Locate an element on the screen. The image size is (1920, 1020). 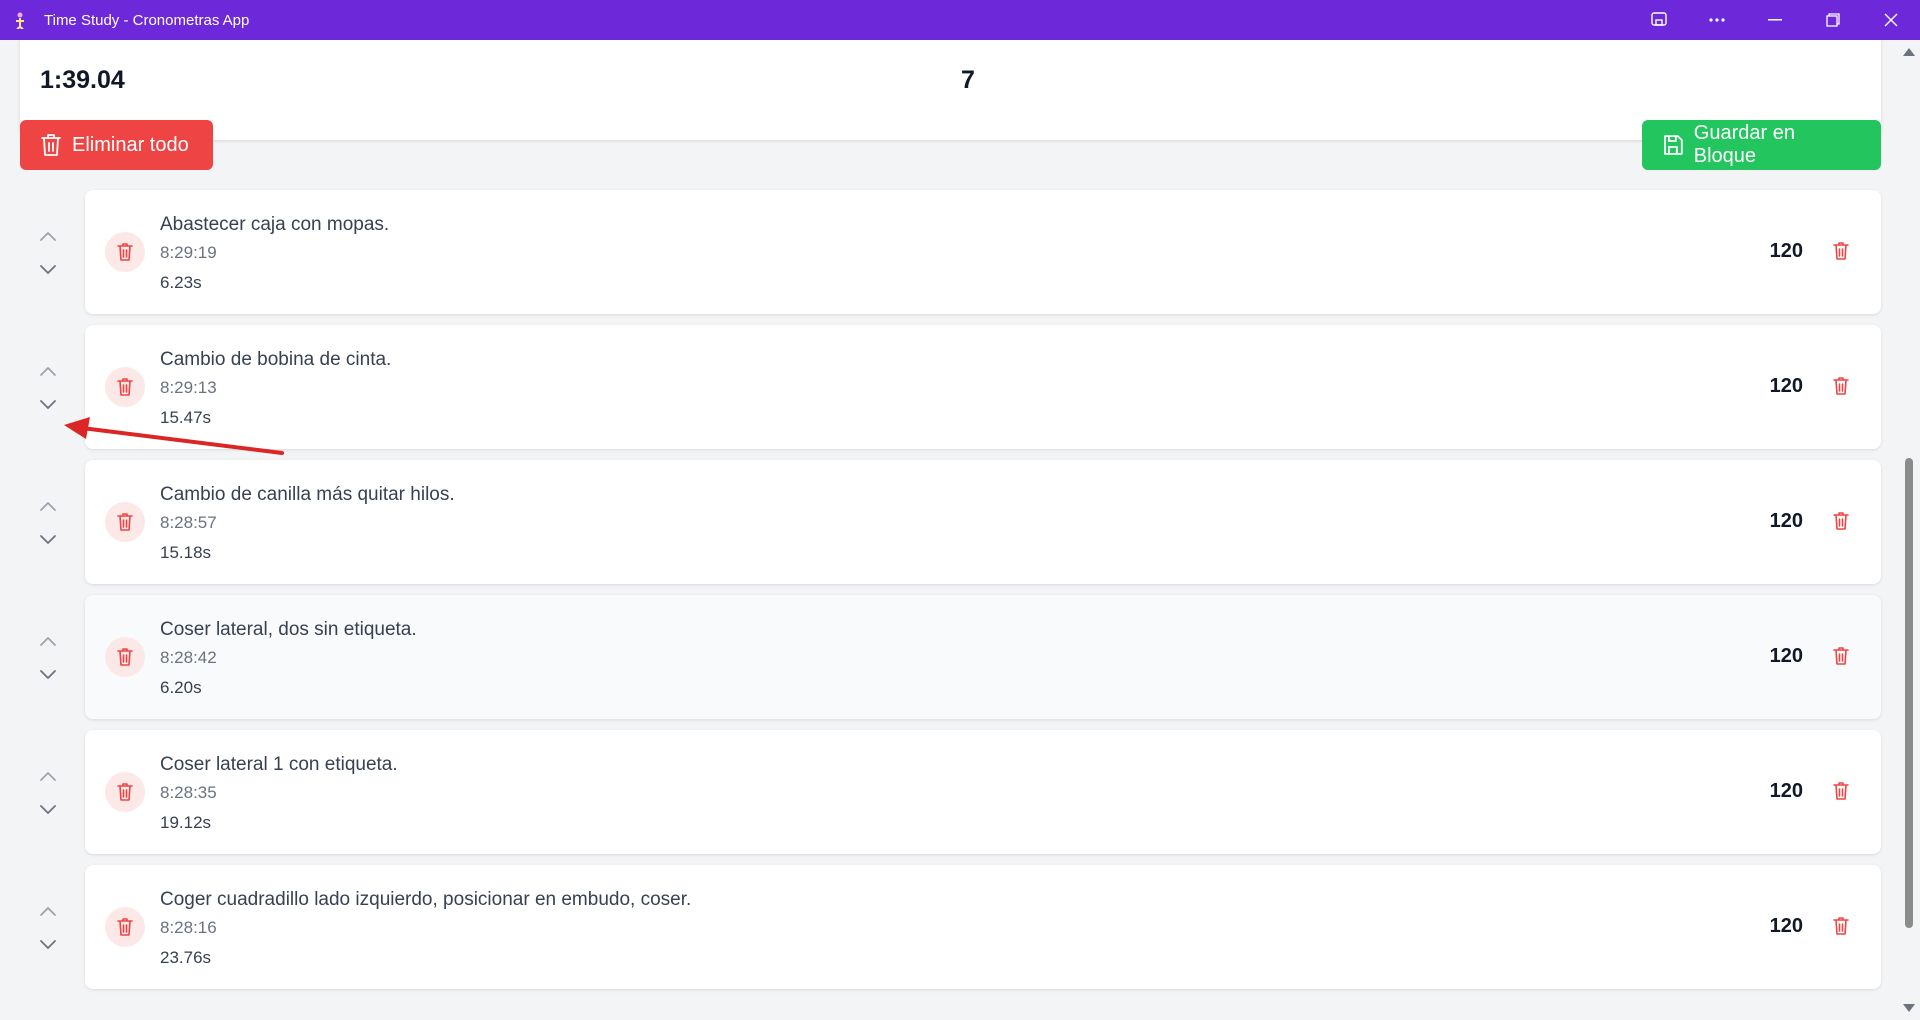
step-name: Abastecer caja con mopas. is located at coordinates (275, 224).